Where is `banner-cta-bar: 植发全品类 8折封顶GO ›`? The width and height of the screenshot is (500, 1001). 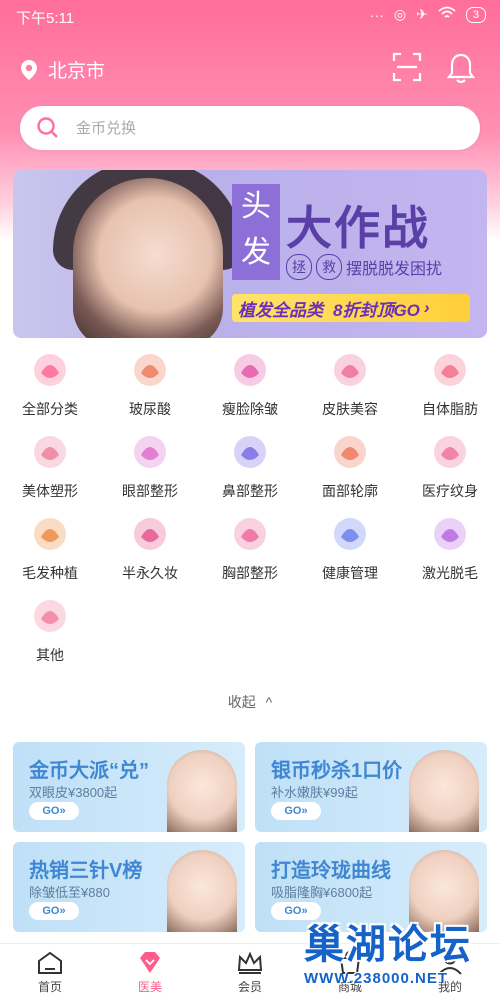
banner-cta-bar: 植发全品类 8折封顶GO › is located at coordinates (351, 308).